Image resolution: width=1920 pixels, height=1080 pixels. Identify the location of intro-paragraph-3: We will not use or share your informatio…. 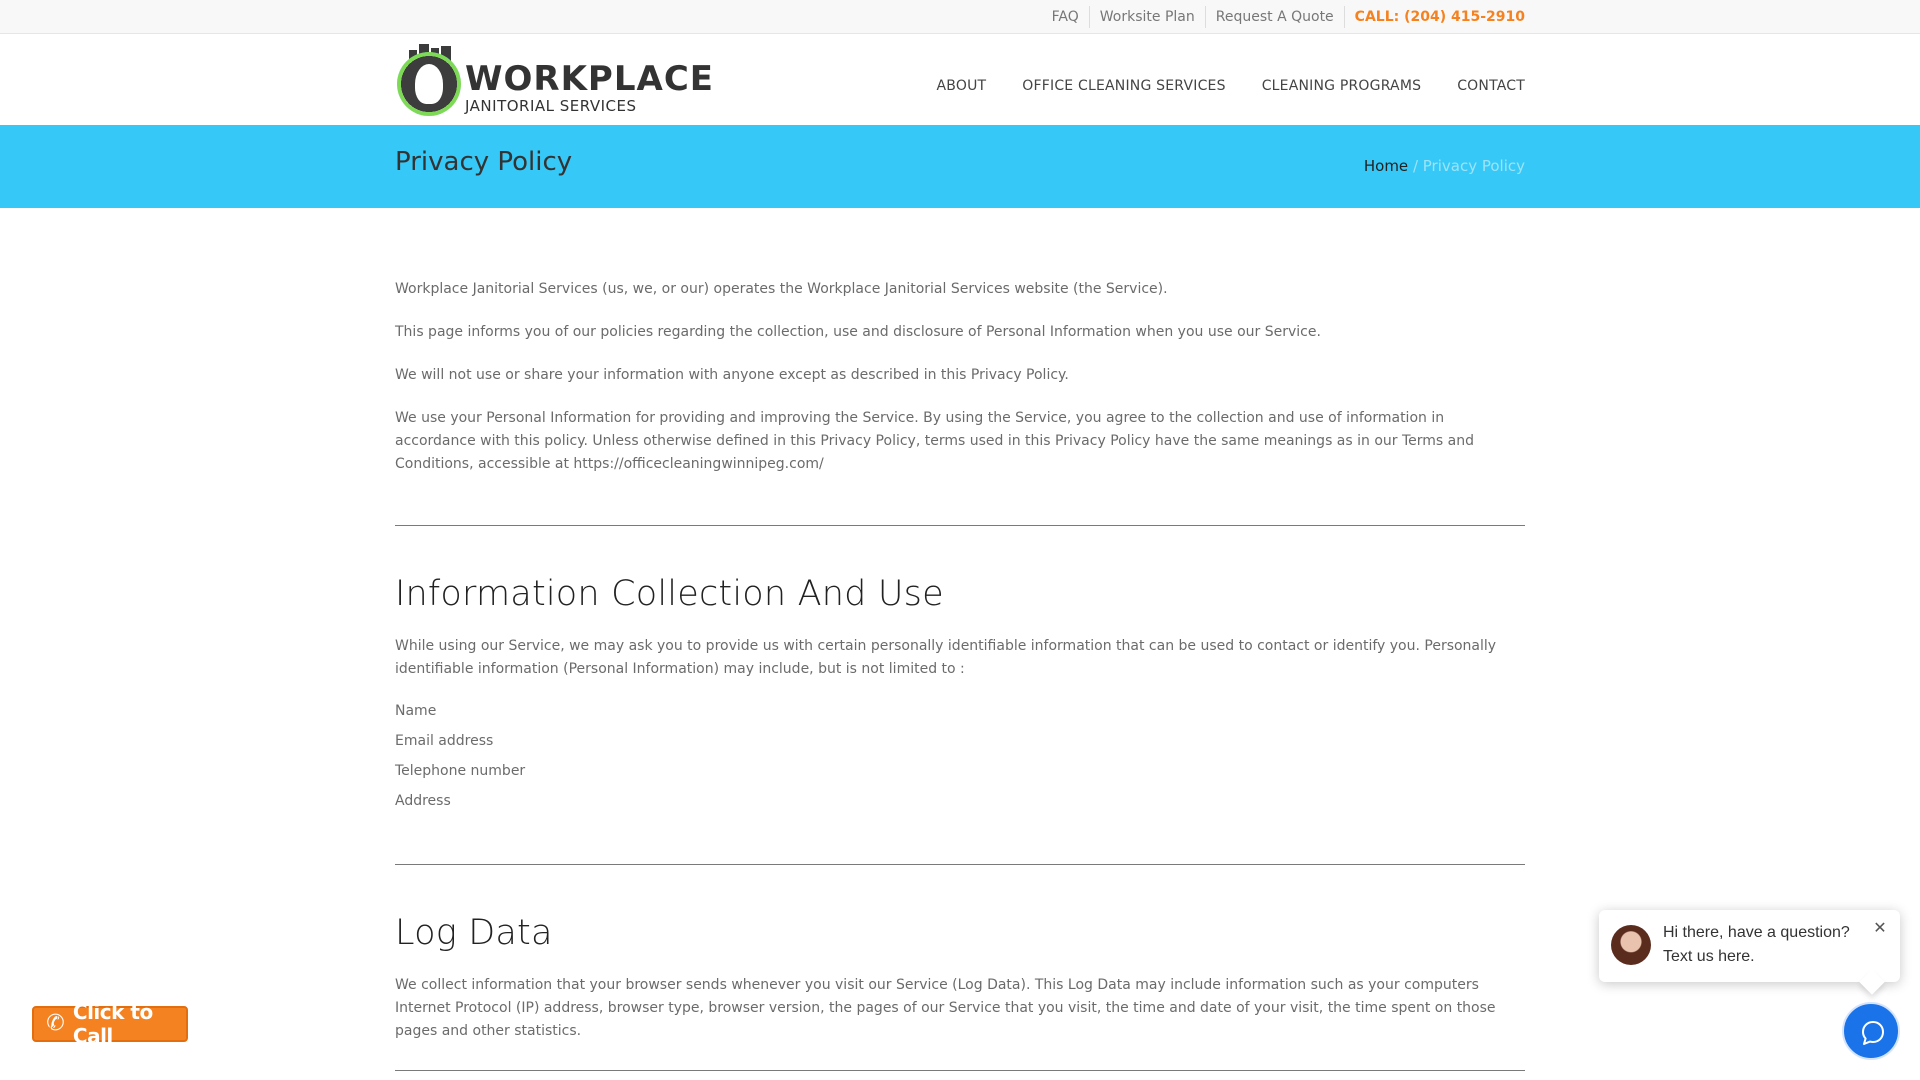
(732, 375).